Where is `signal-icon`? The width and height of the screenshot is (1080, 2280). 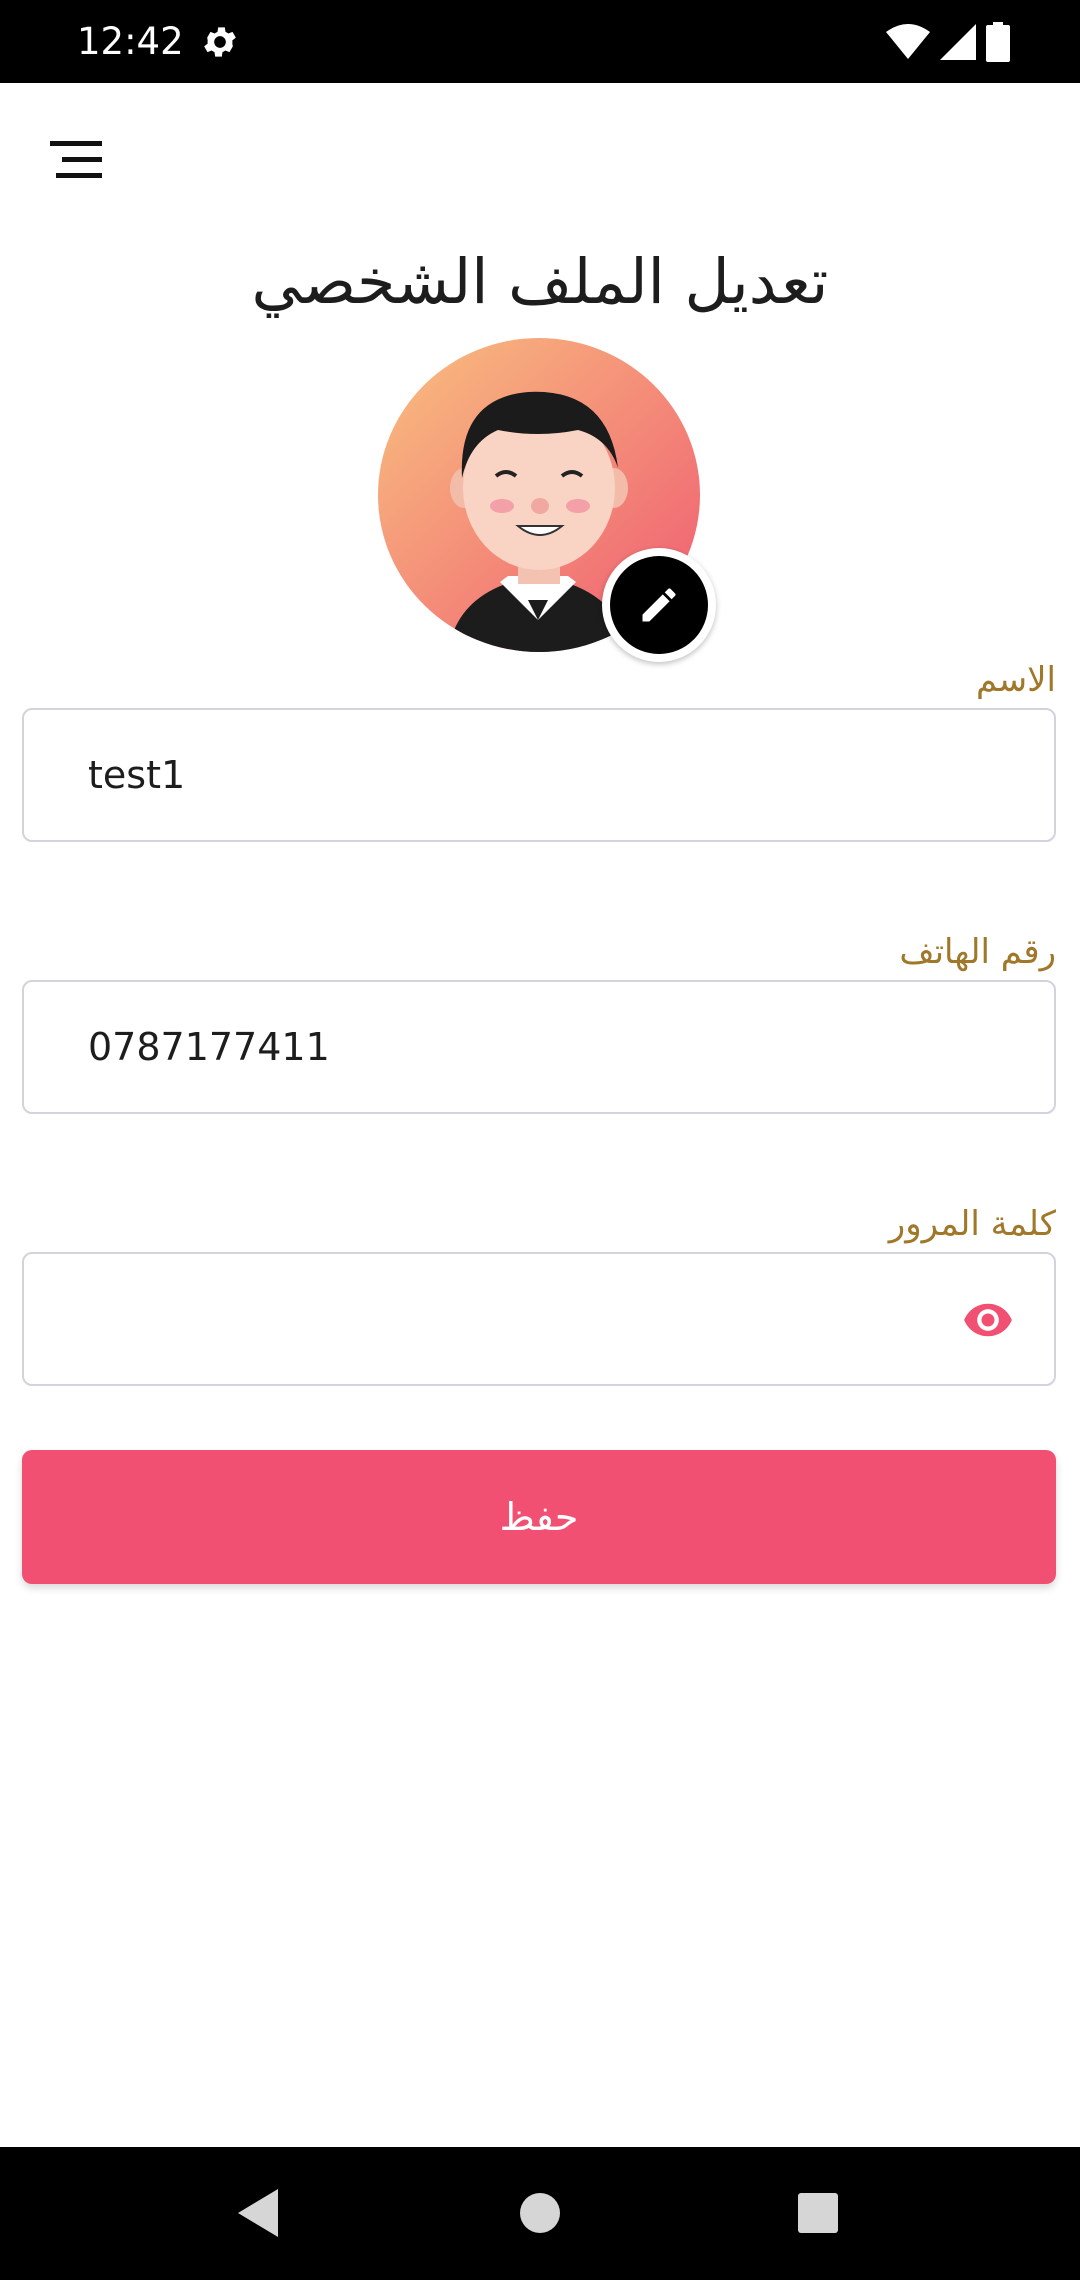 signal-icon is located at coordinates (958, 42).